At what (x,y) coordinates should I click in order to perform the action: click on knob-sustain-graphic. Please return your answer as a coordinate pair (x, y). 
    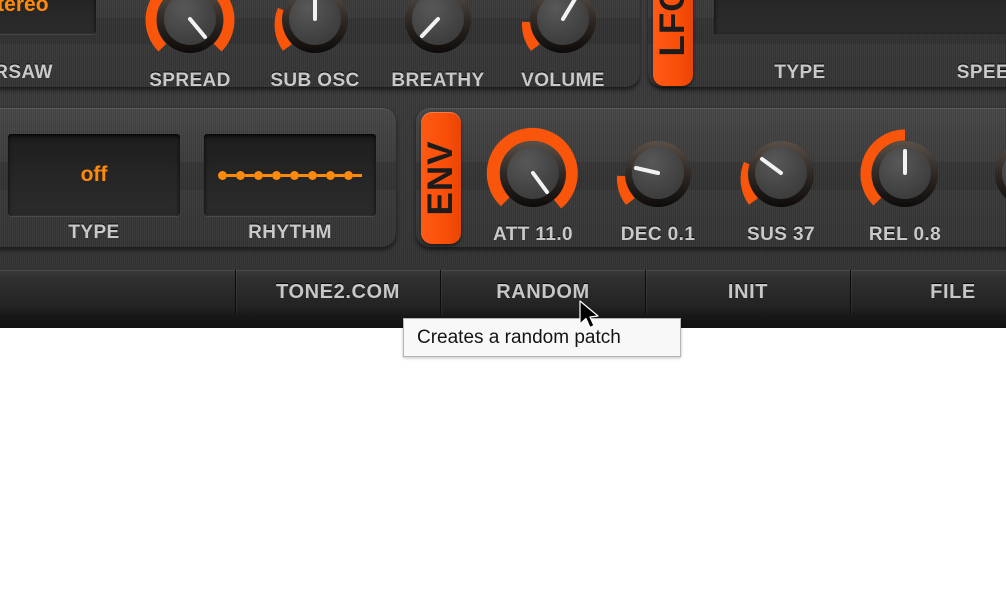
    Looking at the image, I should click on (781, 174).